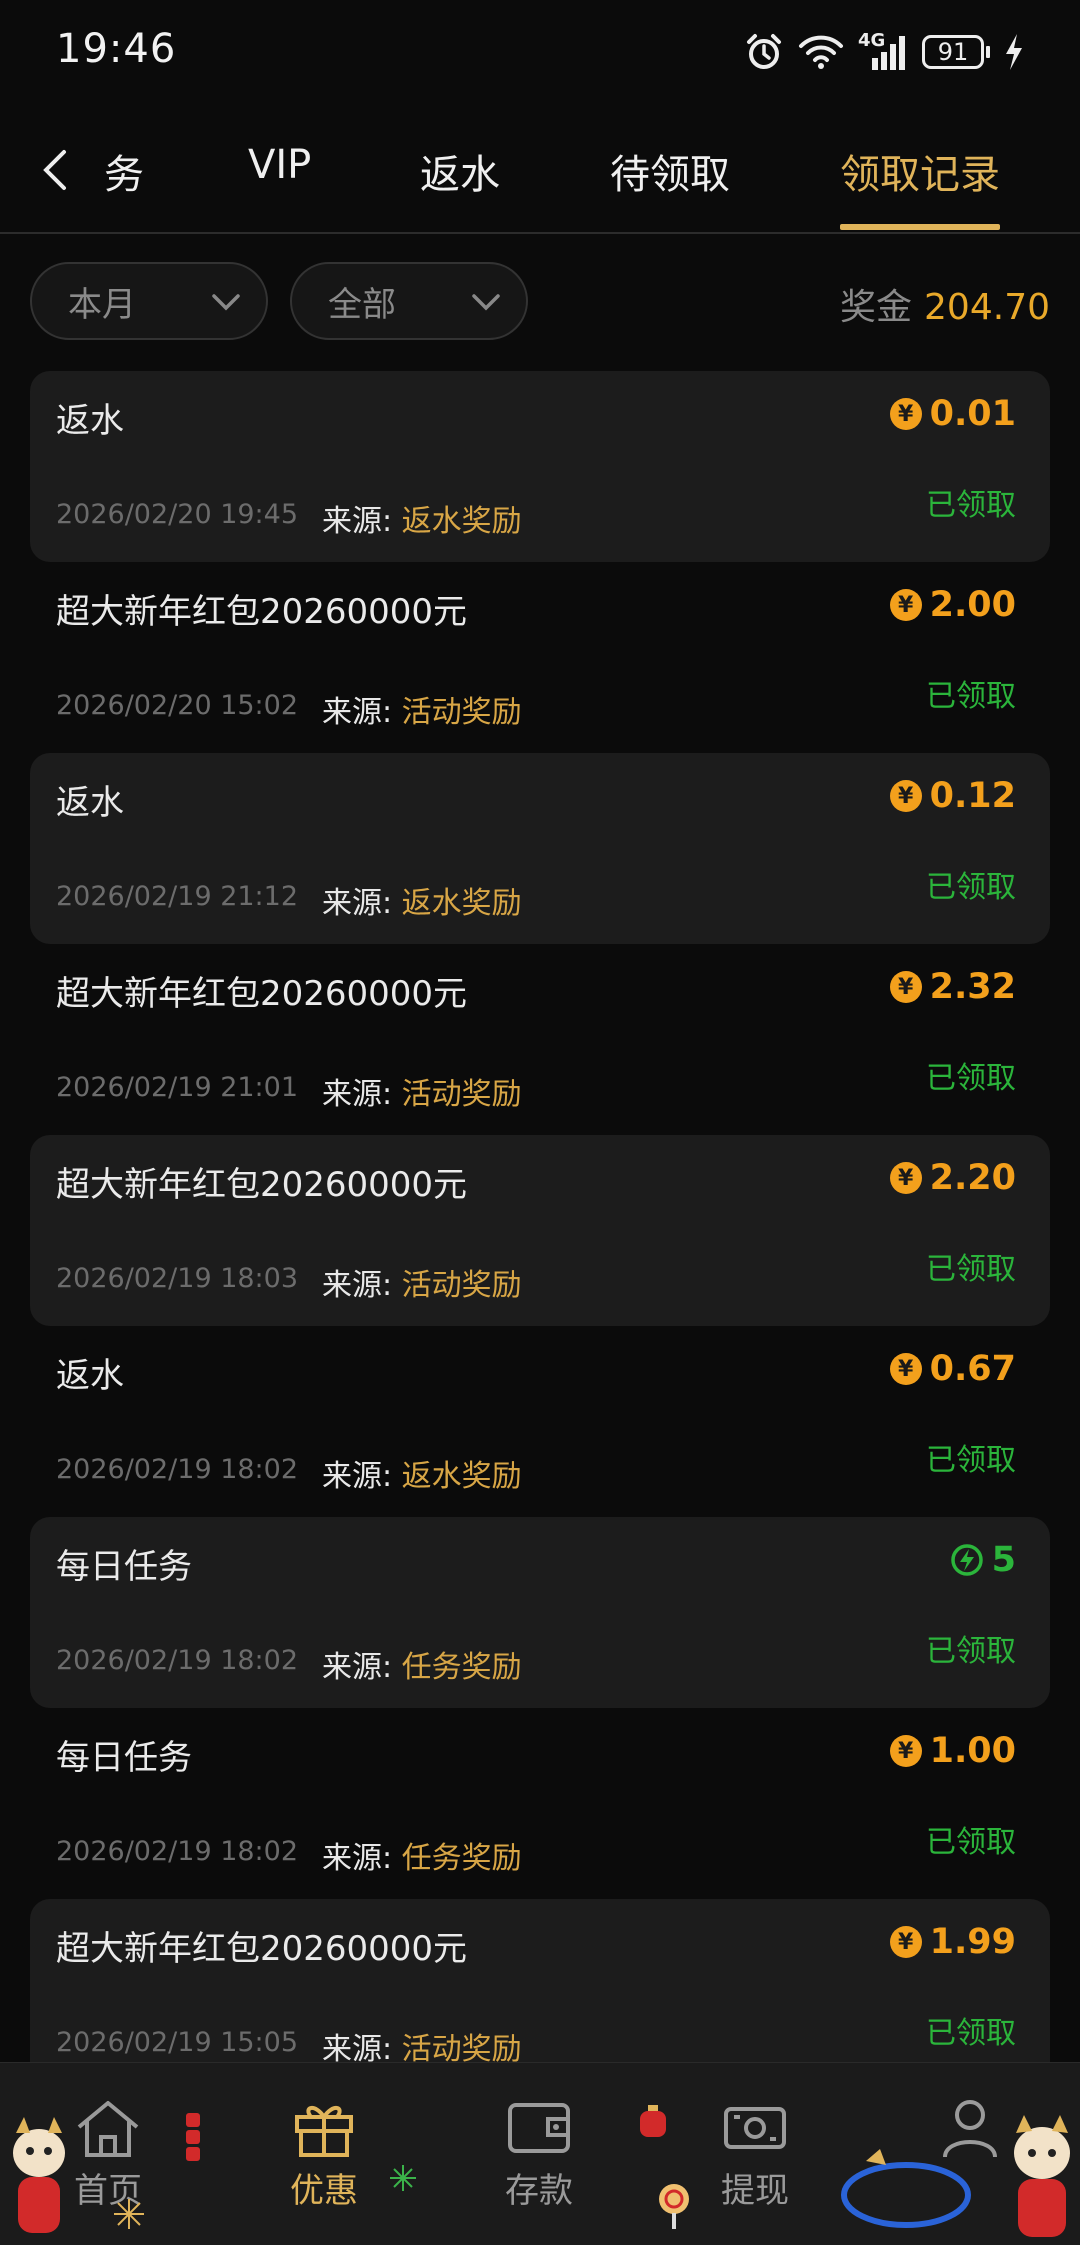 Image resolution: width=1080 pixels, height=2245 pixels. I want to click on record-amount-value: 1.99, so click(972, 1942).